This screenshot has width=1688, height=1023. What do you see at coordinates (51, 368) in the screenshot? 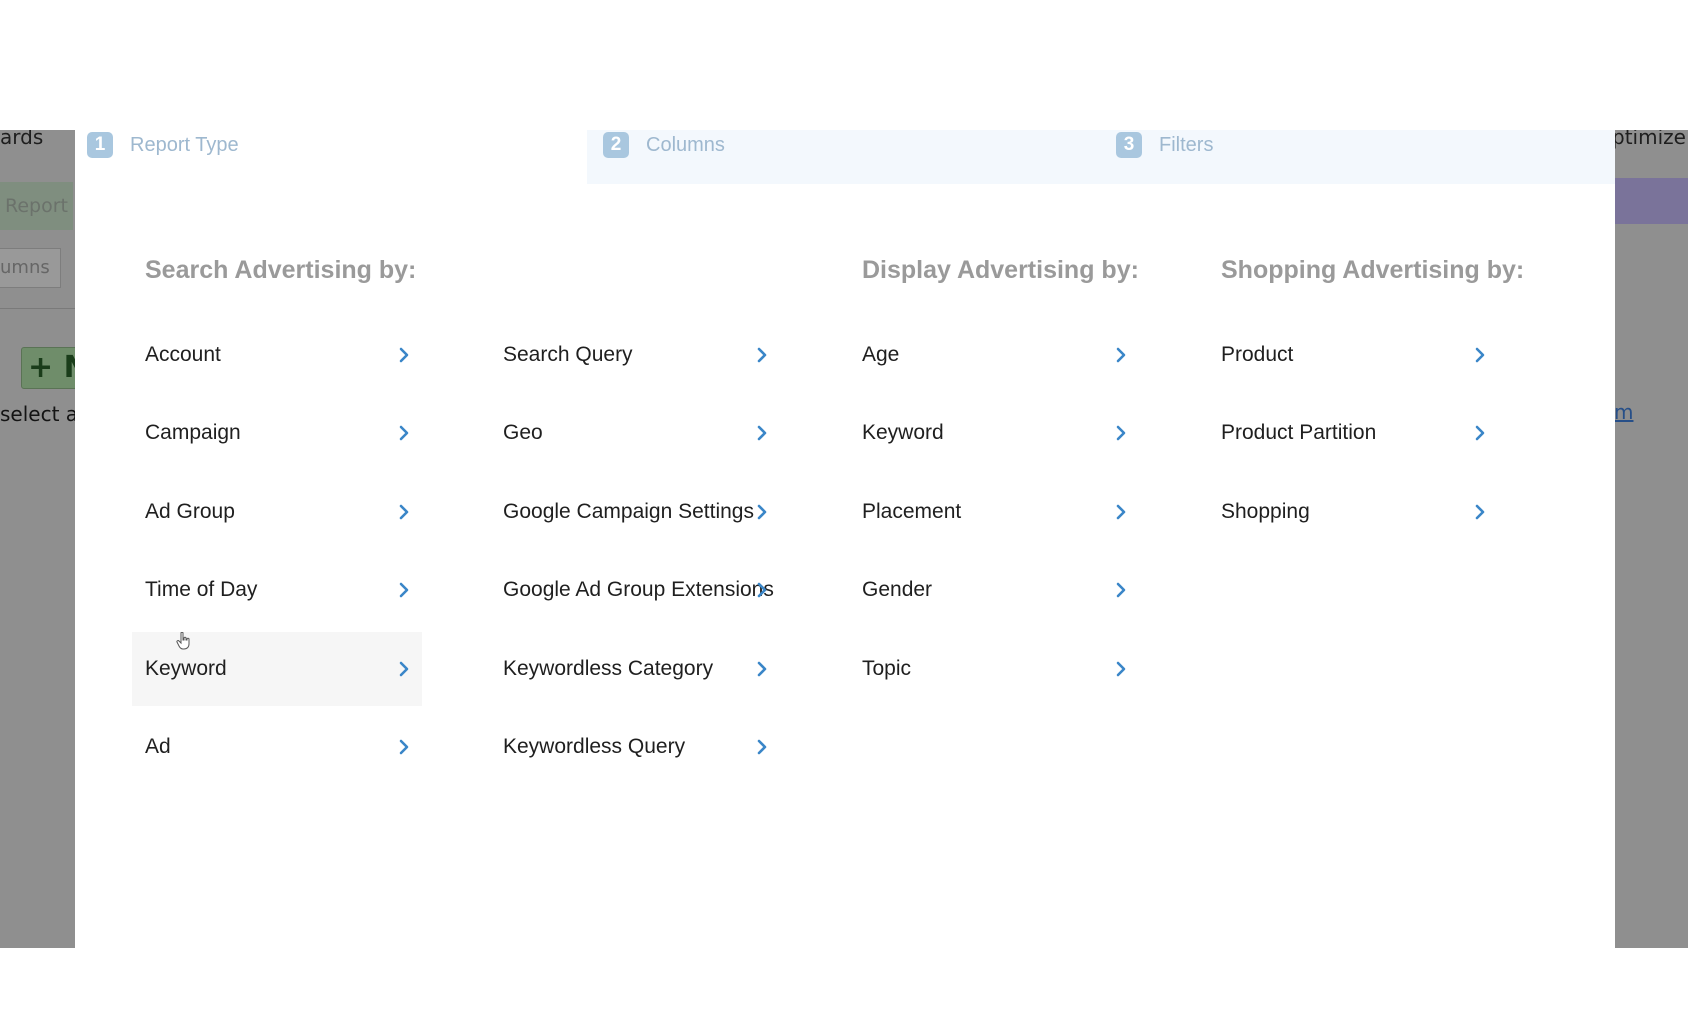
I see `bg-new-button: + N` at bounding box center [51, 368].